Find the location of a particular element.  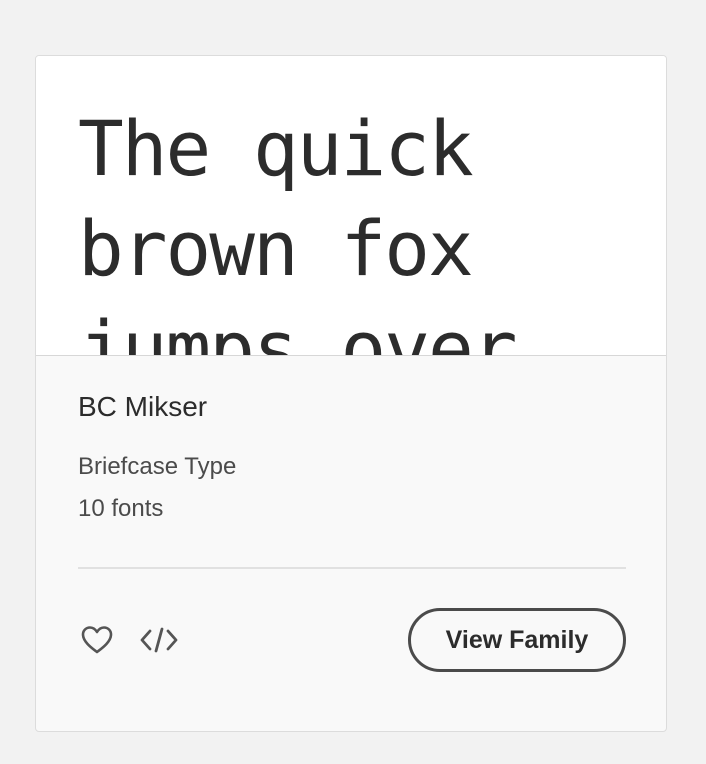

card-actions: View Family is located at coordinates (352, 640).